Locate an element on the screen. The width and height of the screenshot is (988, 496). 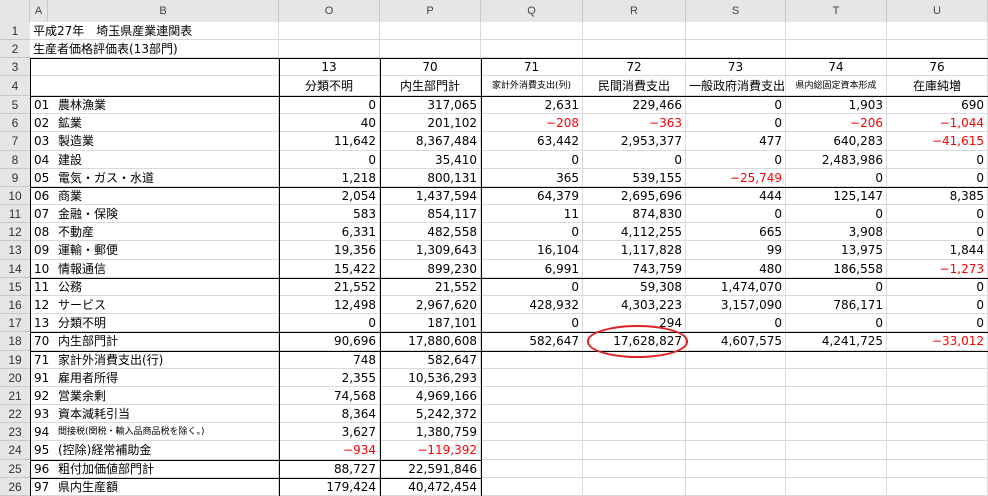
value-cell-s22 is located at coordinates (736, 414).